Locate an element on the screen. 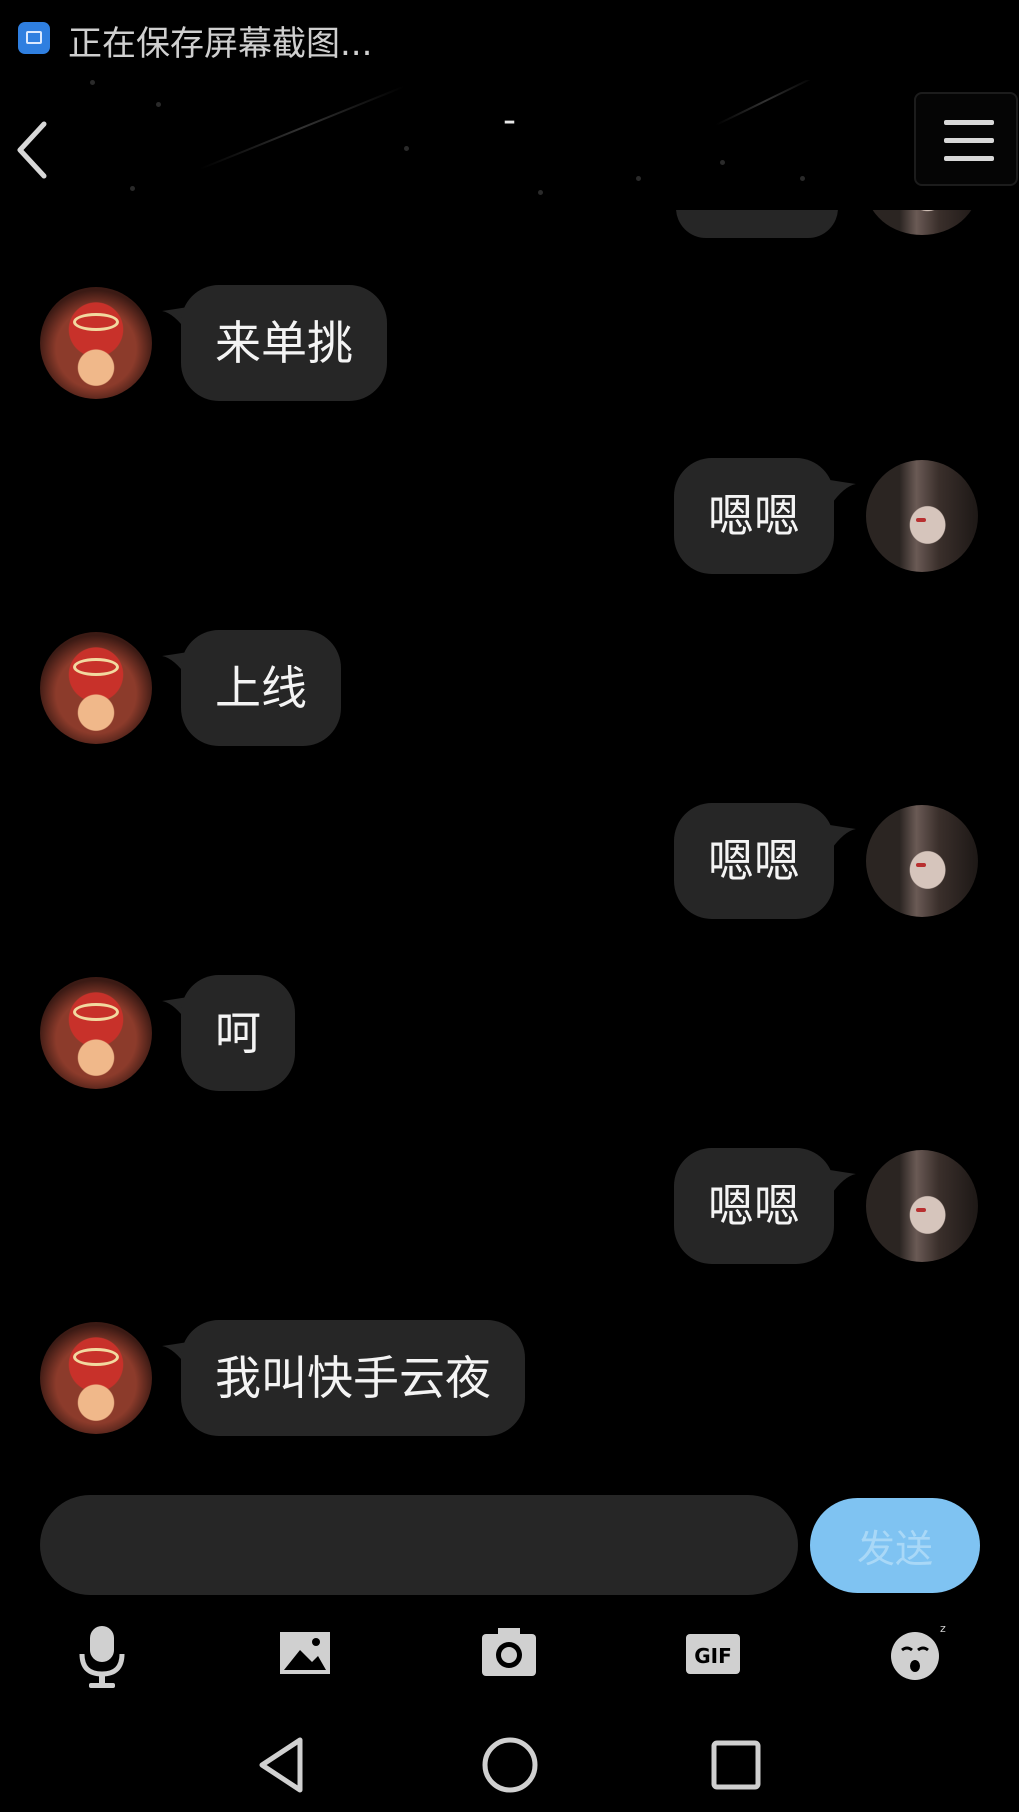 This screenshot has width=1019, height=1812. message-input is located at coordinates (419, 1545).